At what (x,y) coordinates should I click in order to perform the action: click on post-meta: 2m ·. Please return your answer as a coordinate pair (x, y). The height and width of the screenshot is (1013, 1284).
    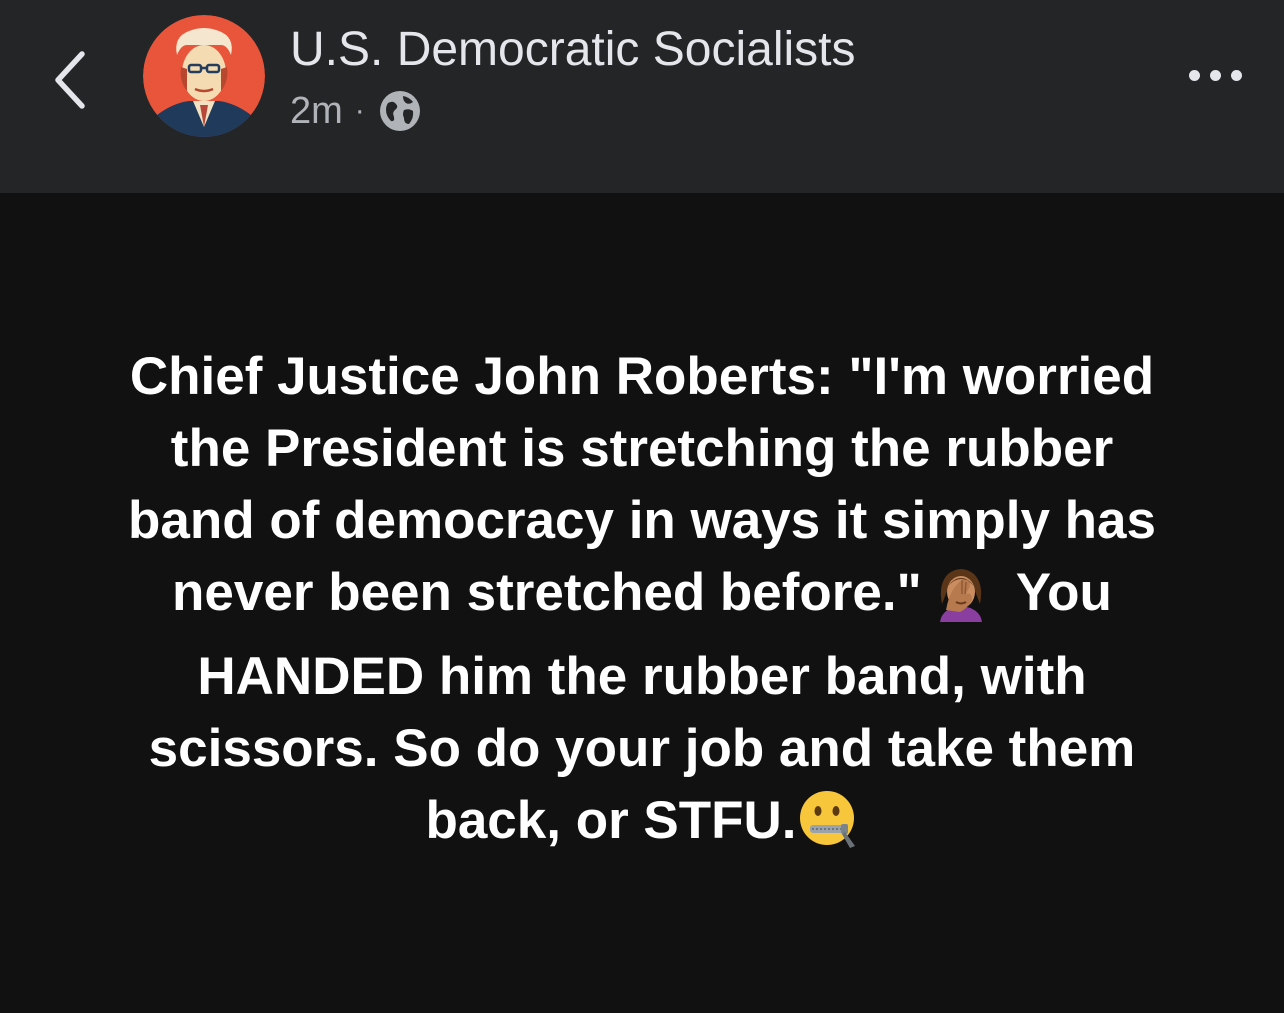
    Looking at the image, I should click on (355, 111).